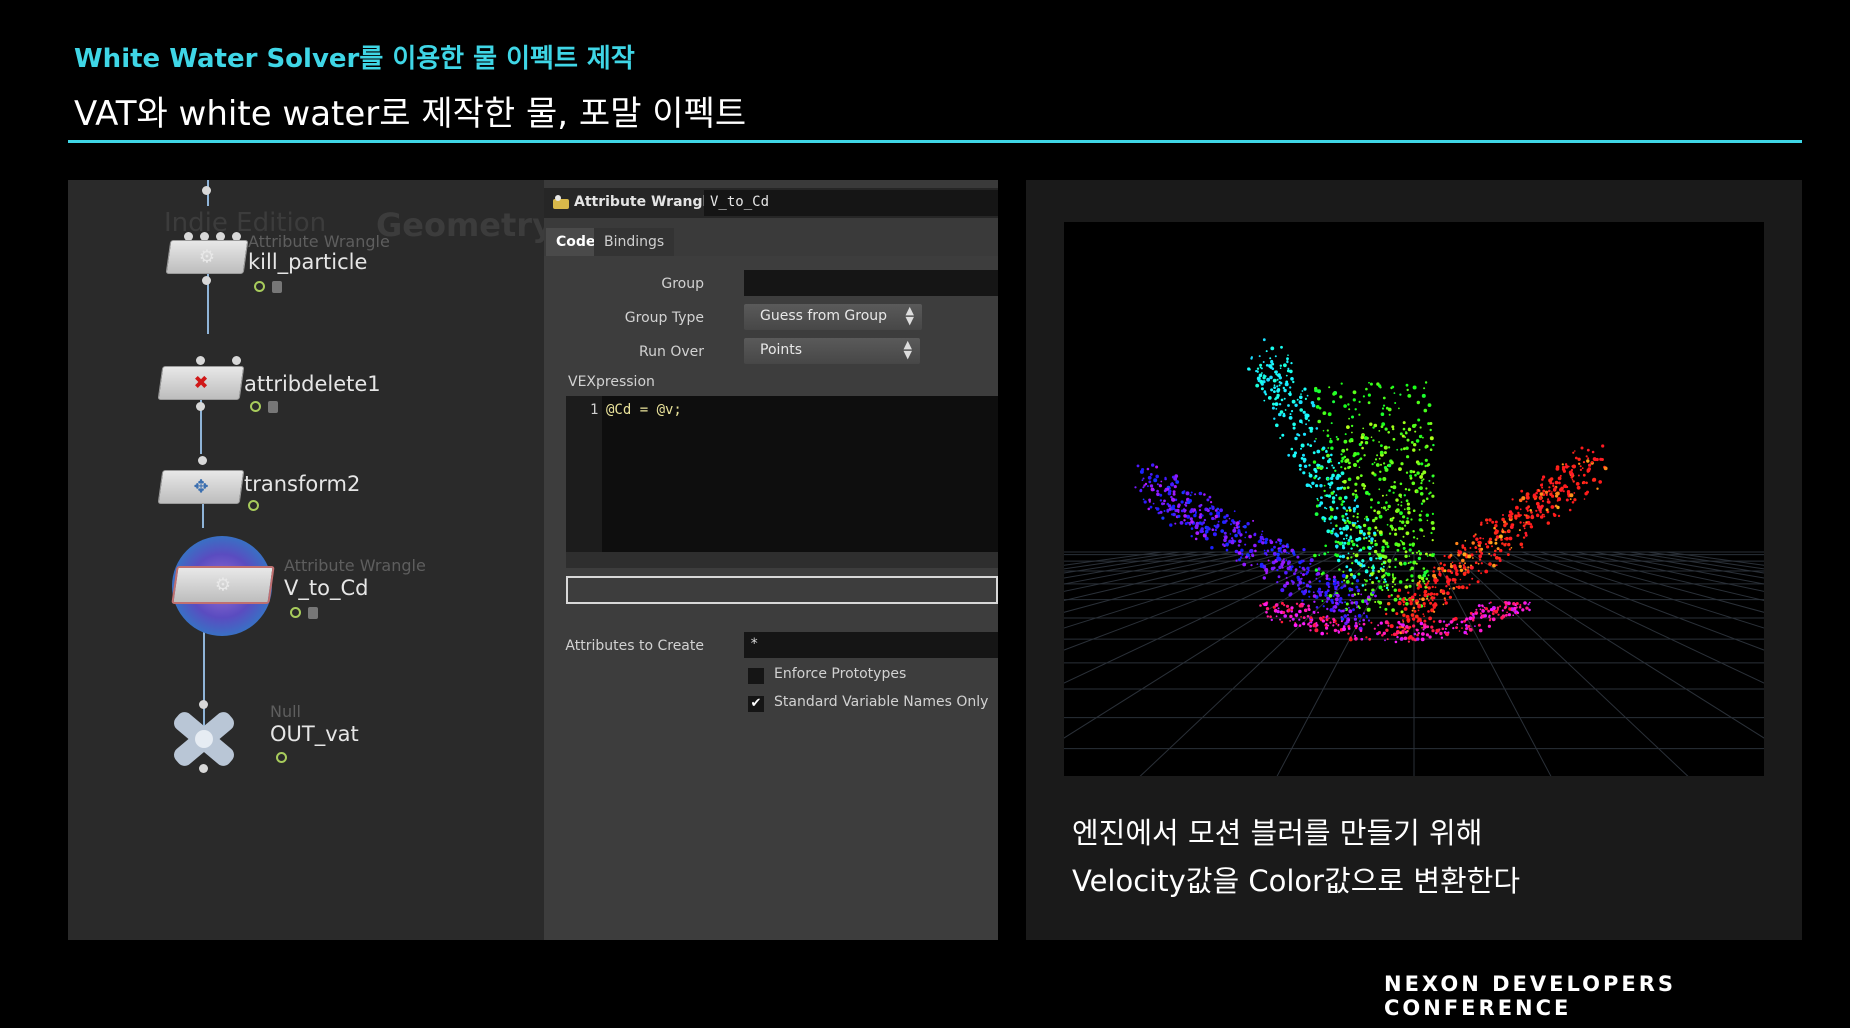 The image size is (1850, 1028). I want to click on node-kill-particle: ⚙, so click(207, 257).